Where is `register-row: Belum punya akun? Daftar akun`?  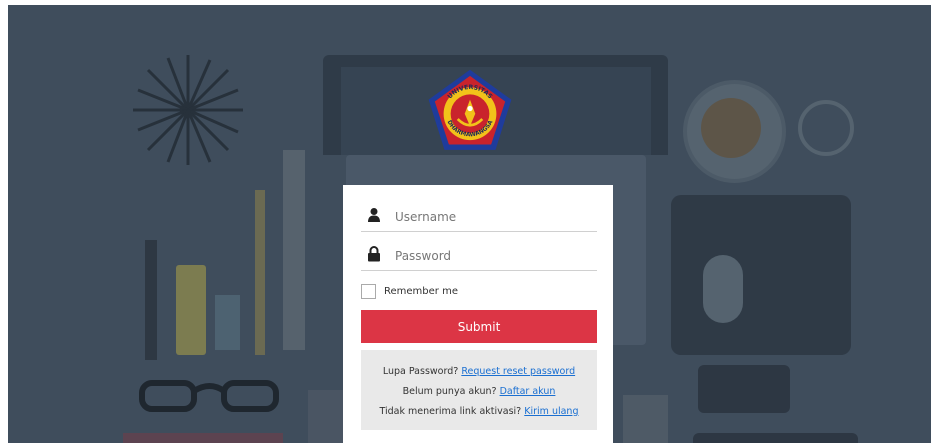 register-row: Belum punya akun? Daftar akun is located at coordinates (479, 392).